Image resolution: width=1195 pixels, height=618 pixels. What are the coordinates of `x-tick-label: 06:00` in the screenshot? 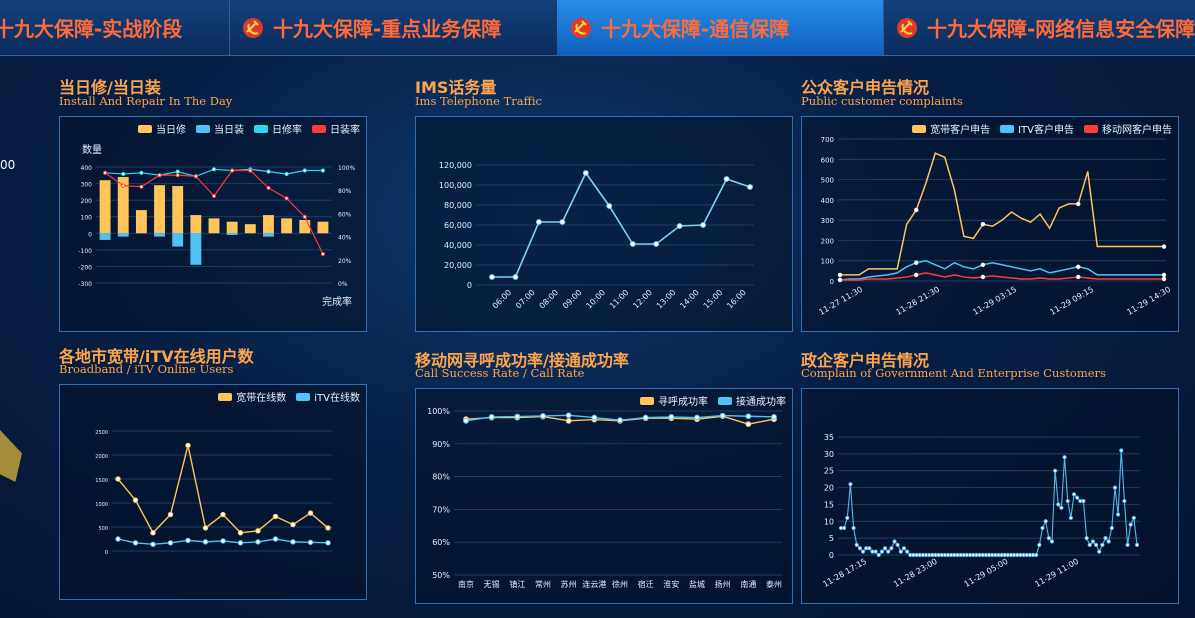 It's located at (502, 299).